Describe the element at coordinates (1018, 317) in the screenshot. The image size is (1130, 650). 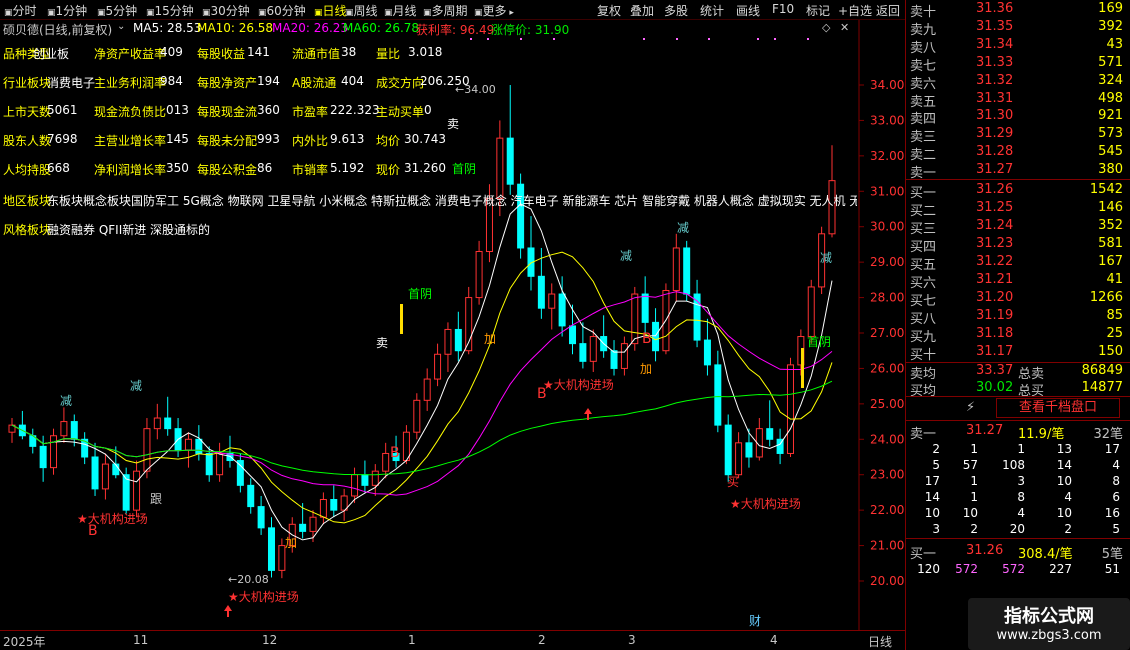
I see `bid-row: 买八 31.19 85` at that location.